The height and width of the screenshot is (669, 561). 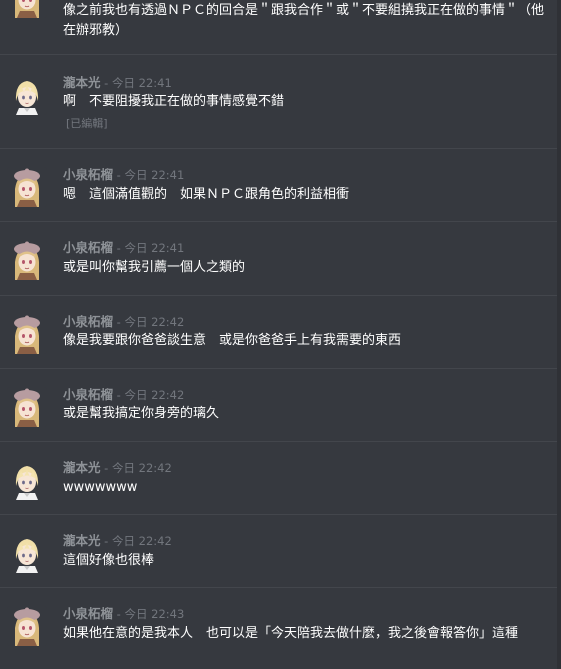 I want to click on message-content: wwwwwww, so click(x=100, y=487).